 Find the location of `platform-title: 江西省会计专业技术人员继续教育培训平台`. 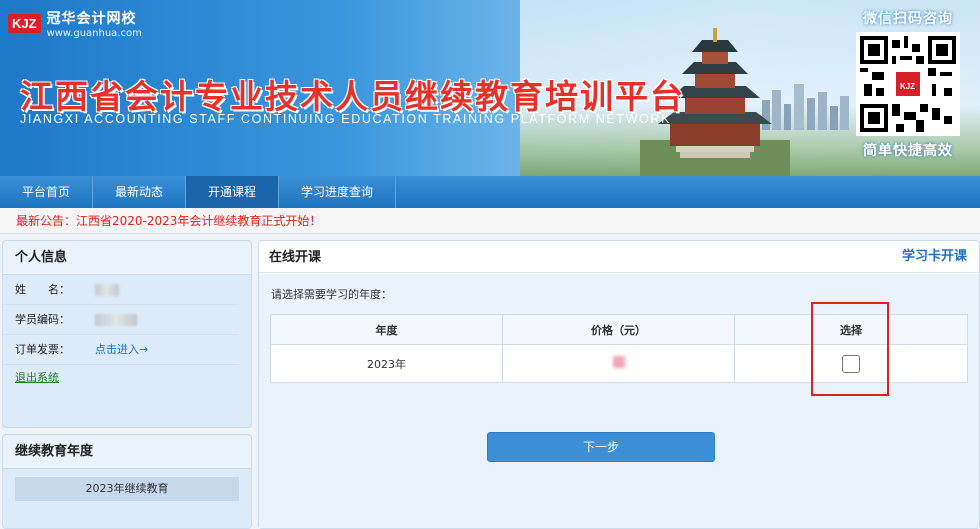

platform-title: 江西省会计专业技术人员继续教育培训平台 is located at coordinates (352, 96).